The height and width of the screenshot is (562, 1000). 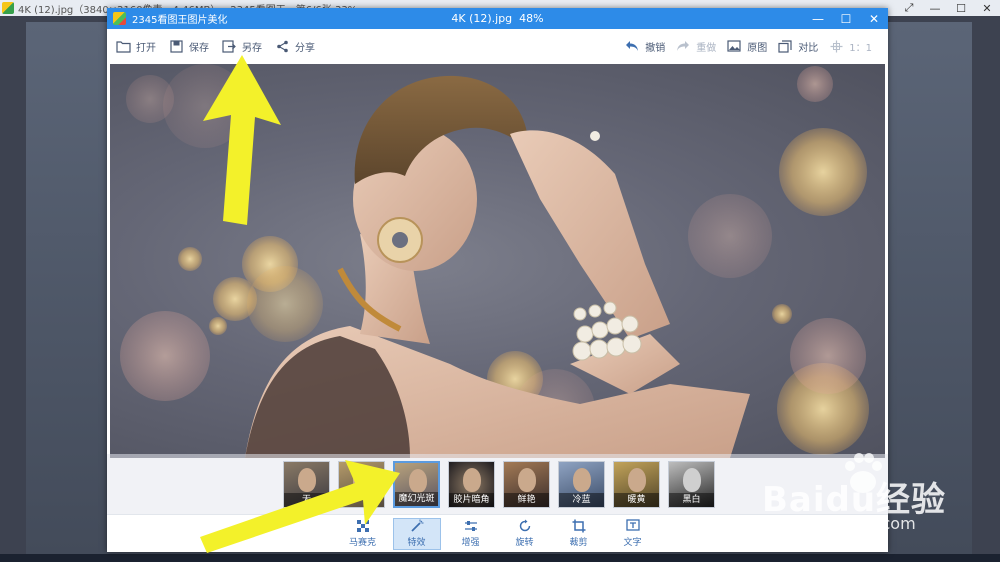 I want to click on zoom-level: 48%, so click(x=531, y=18).